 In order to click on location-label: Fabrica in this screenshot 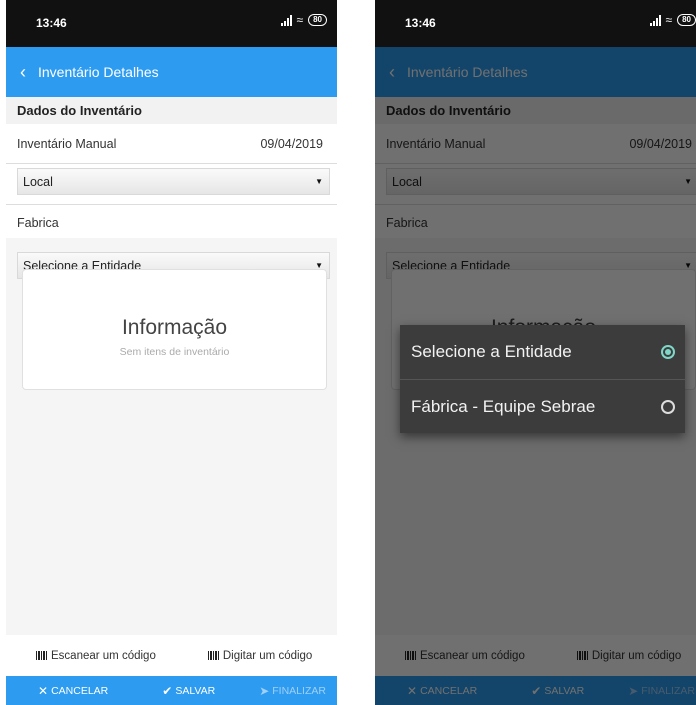, I will do `click(38, 223)`.